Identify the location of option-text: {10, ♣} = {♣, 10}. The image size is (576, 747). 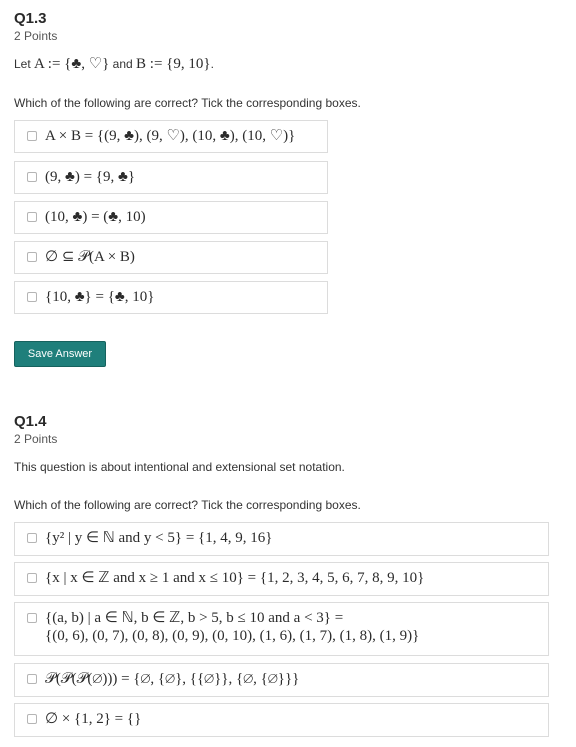
(100, 297).